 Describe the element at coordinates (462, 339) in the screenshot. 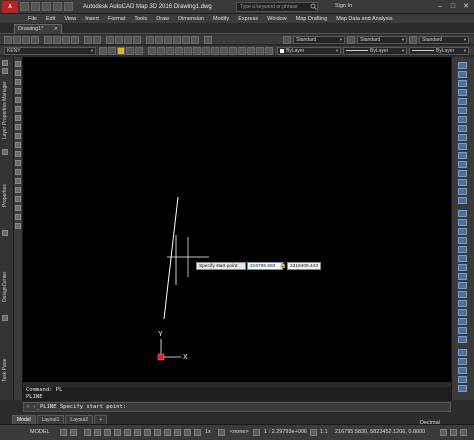

I see `osnap-settings-icon` at that location.